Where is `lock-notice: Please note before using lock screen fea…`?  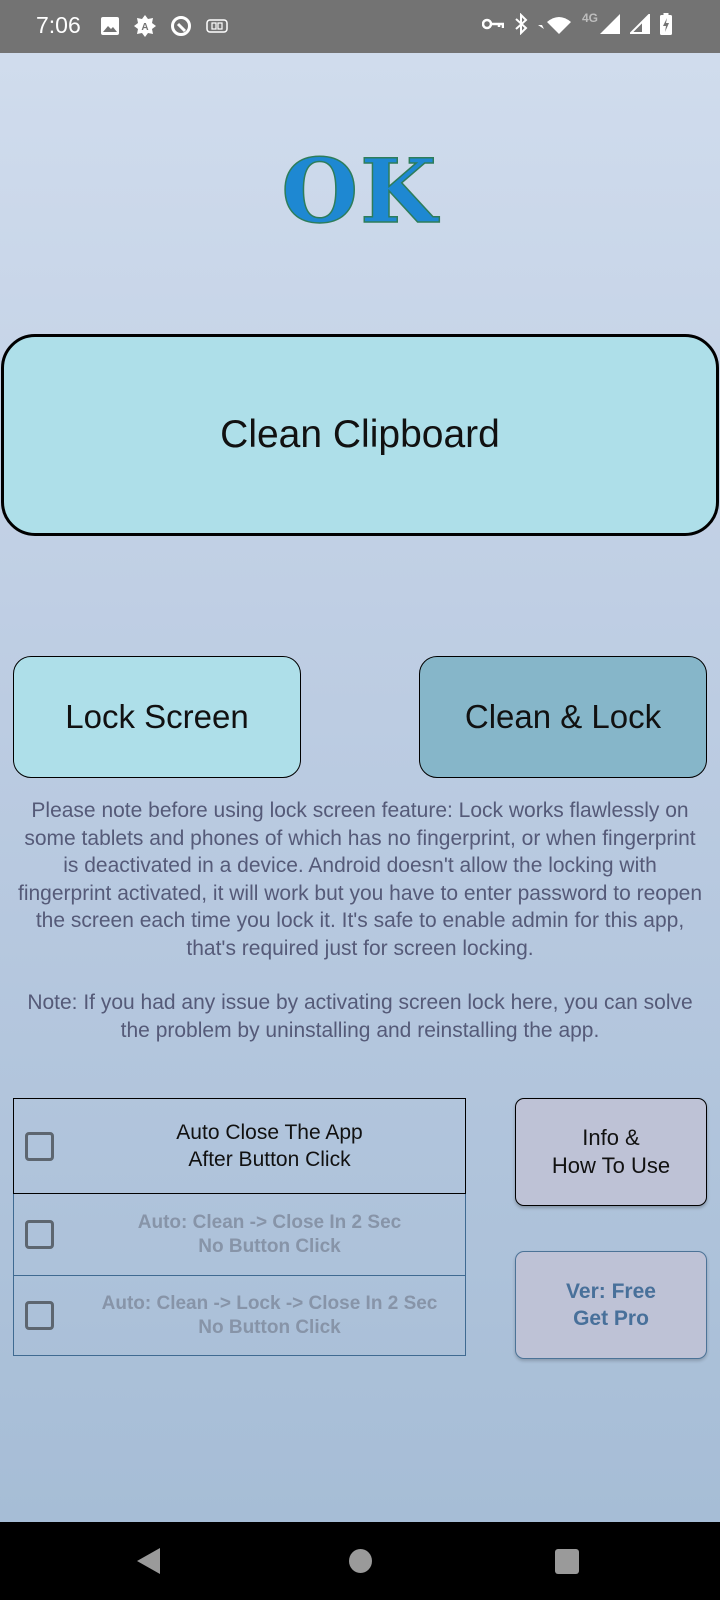 lock-notice: Please note before using lock screen fea… is located at coordinates (360, 920).